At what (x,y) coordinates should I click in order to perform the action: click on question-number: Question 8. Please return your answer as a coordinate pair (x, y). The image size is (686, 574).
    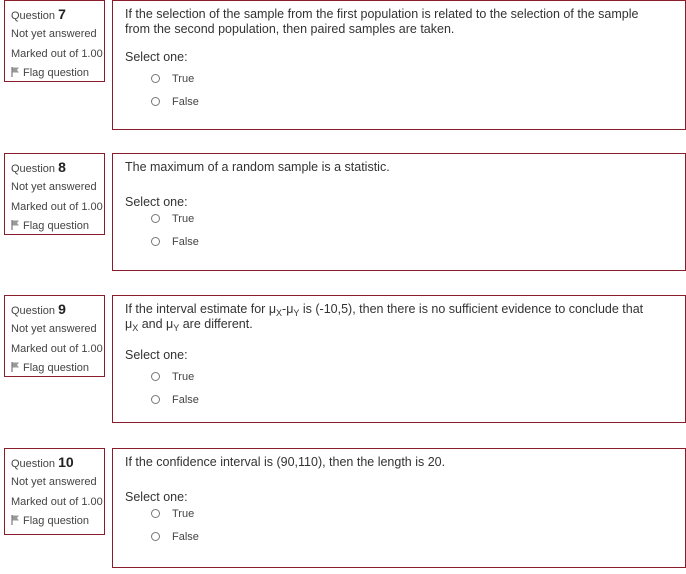
    Looking at the image, I should click on (38, 167).